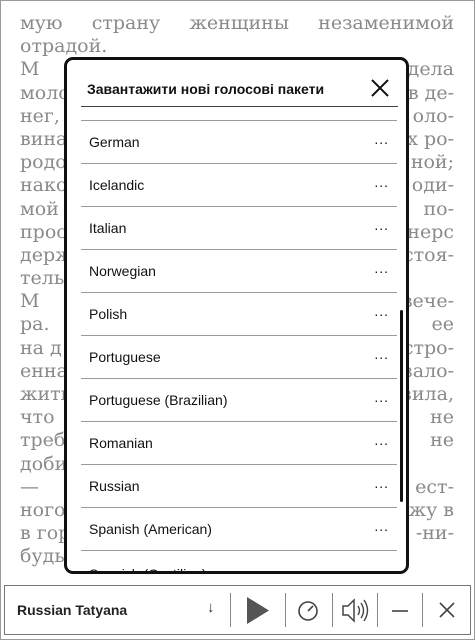  Describe the element at coordinates (428, 347) in the screenshot. I see `book-word: стро-` at that location.